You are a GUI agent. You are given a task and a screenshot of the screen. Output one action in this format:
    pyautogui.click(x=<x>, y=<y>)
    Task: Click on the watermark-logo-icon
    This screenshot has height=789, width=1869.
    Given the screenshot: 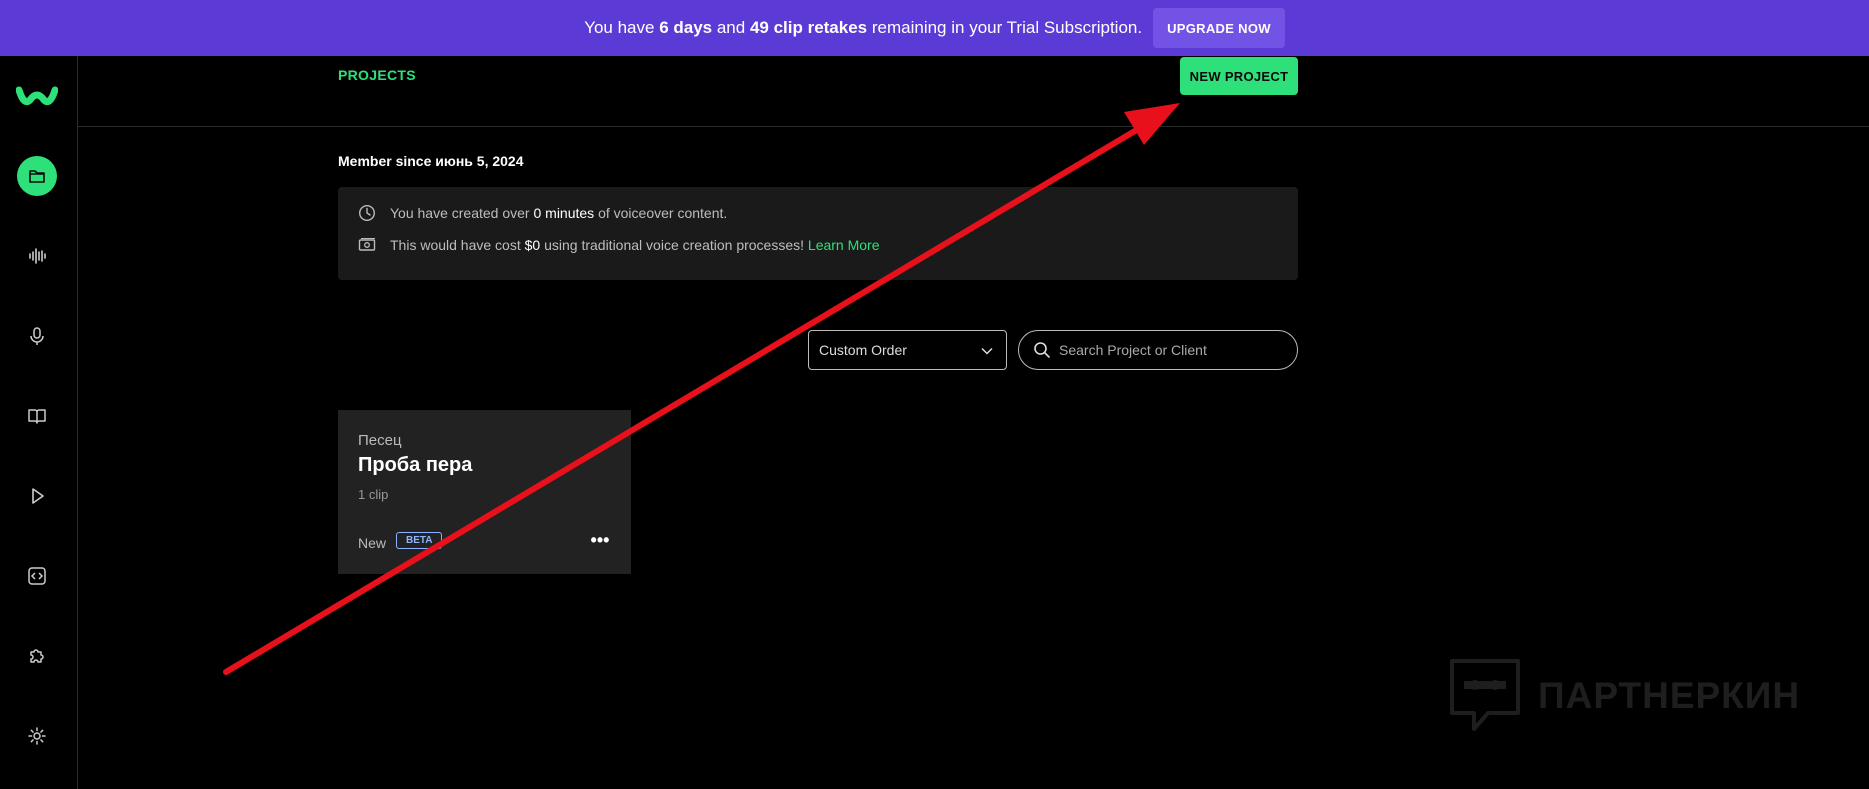 What is the action you would take?
    pyautogui.click(x=1485, y=695)
    